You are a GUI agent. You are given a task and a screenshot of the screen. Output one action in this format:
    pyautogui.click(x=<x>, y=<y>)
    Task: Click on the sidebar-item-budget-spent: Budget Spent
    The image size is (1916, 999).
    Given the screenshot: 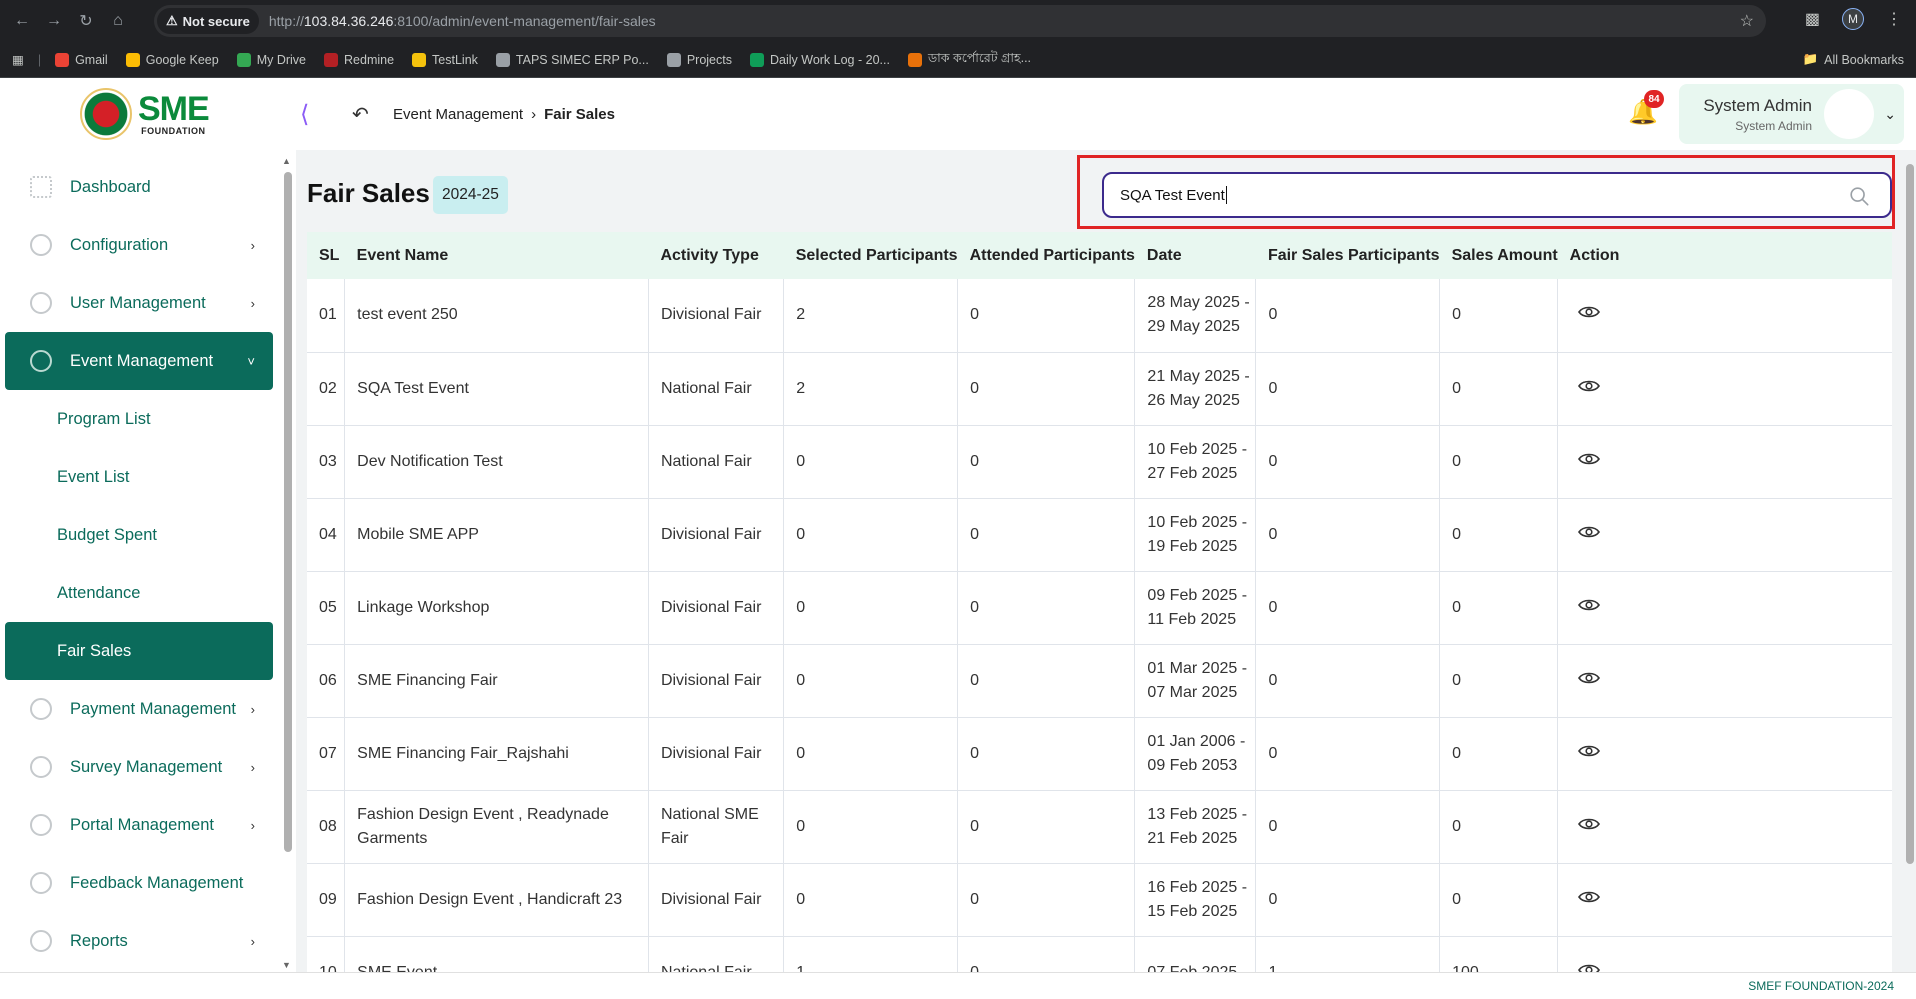 What is the action you would take?
    pyautogui.click(x=139, y=535)
    